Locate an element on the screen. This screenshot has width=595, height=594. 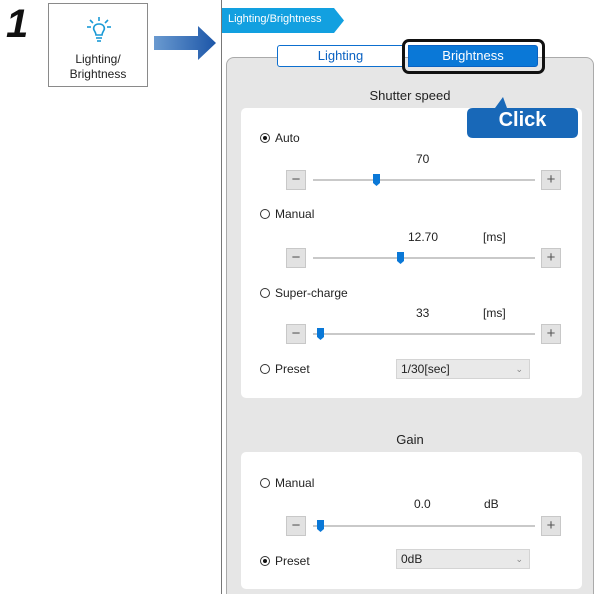
gain-manual-label: Manual is located at coordinates (295, 483).